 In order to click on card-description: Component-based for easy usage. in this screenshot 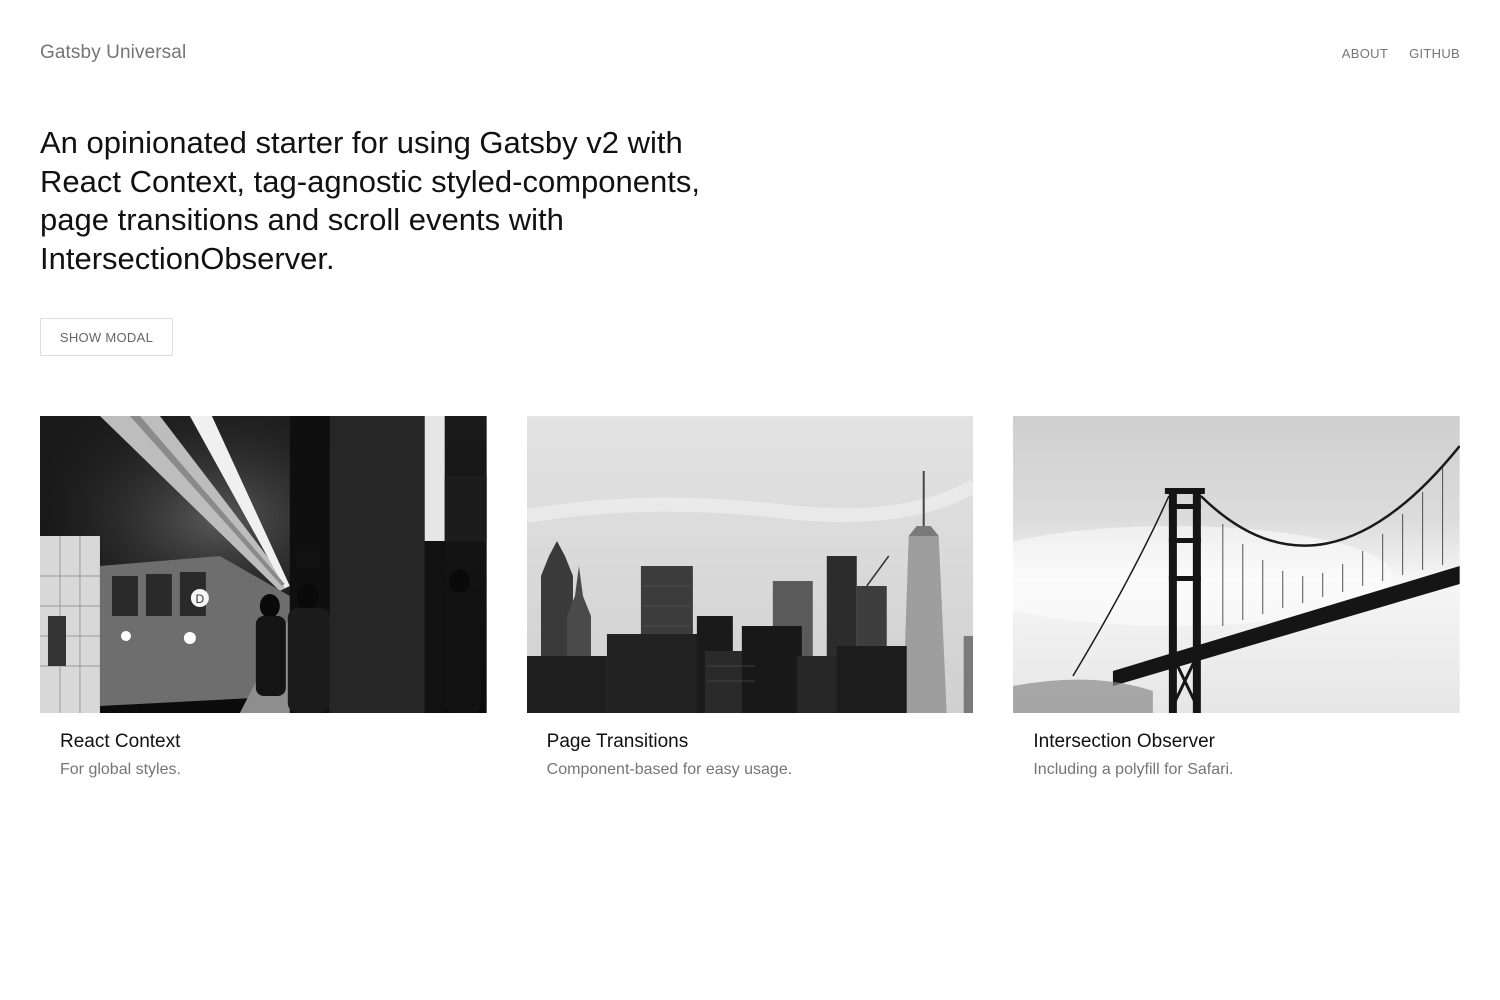, I will do `click(669, 769)`.